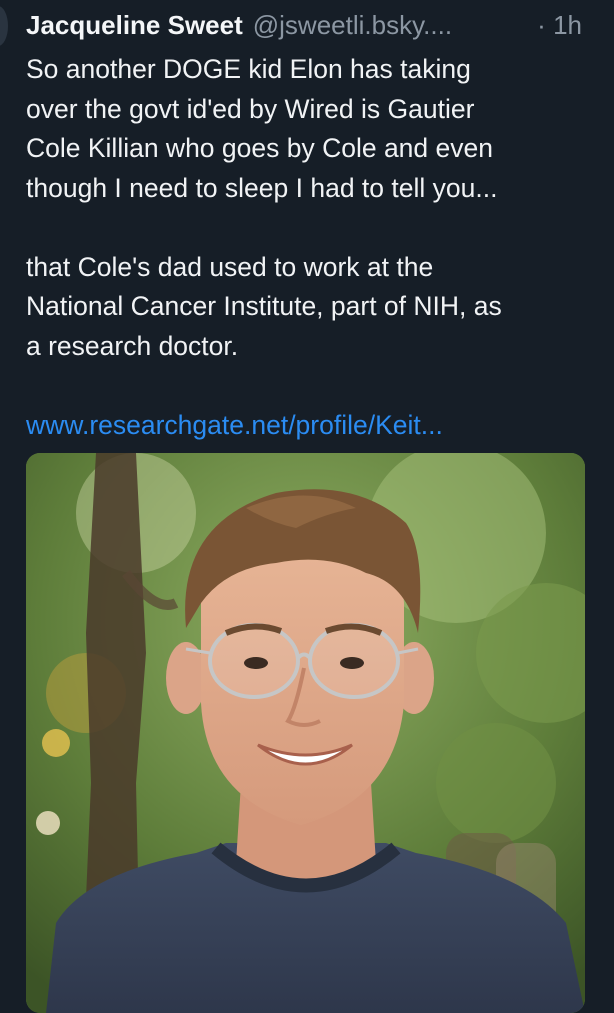  Describe the element at coordinates (134, 25) in the screenshot. I see `author-name: Jacqueline Sweet` at that location.